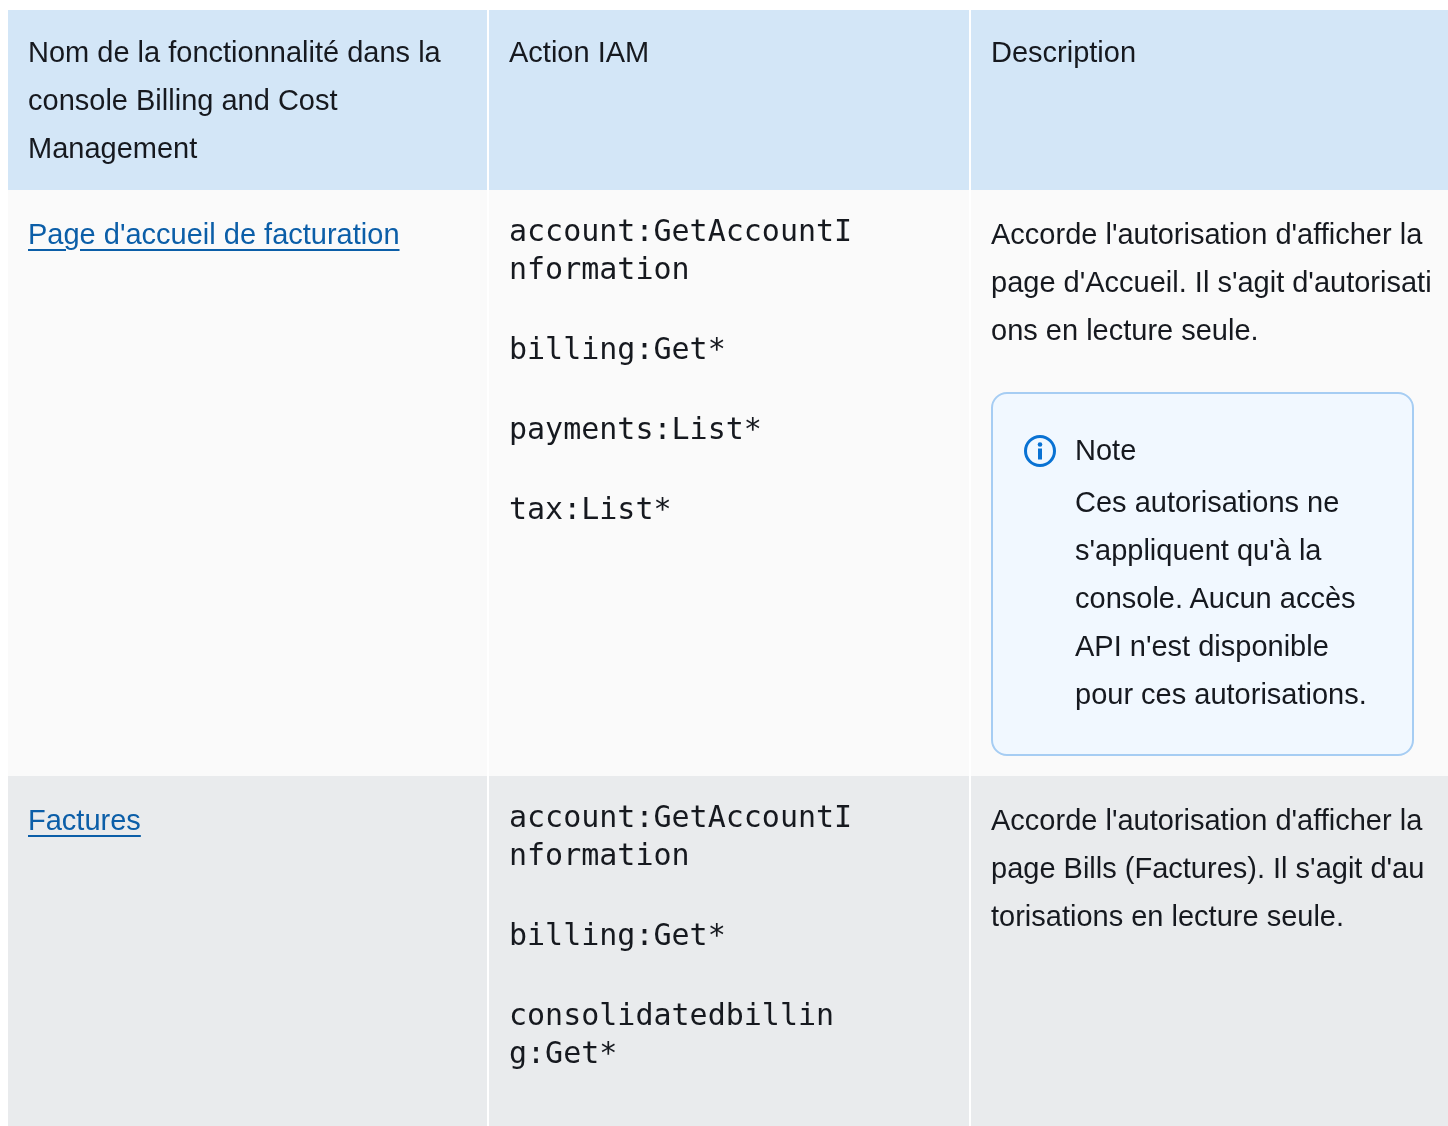 This screenshot has height=1126, width=1448. What do you see at coordinates (1211, 282) in the screenshot?
I see `description-text: Accorde l'autorisation d'afficher la page d'Accueil. Il s'agit d'autorisations en lecture seule.` at bounding box center [1211, 282].